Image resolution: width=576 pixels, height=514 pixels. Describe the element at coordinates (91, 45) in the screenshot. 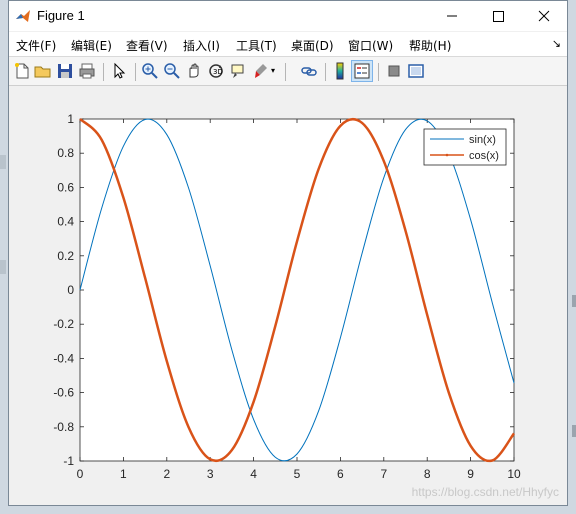

I see `menu-edit: 编辑(E)` at that location.